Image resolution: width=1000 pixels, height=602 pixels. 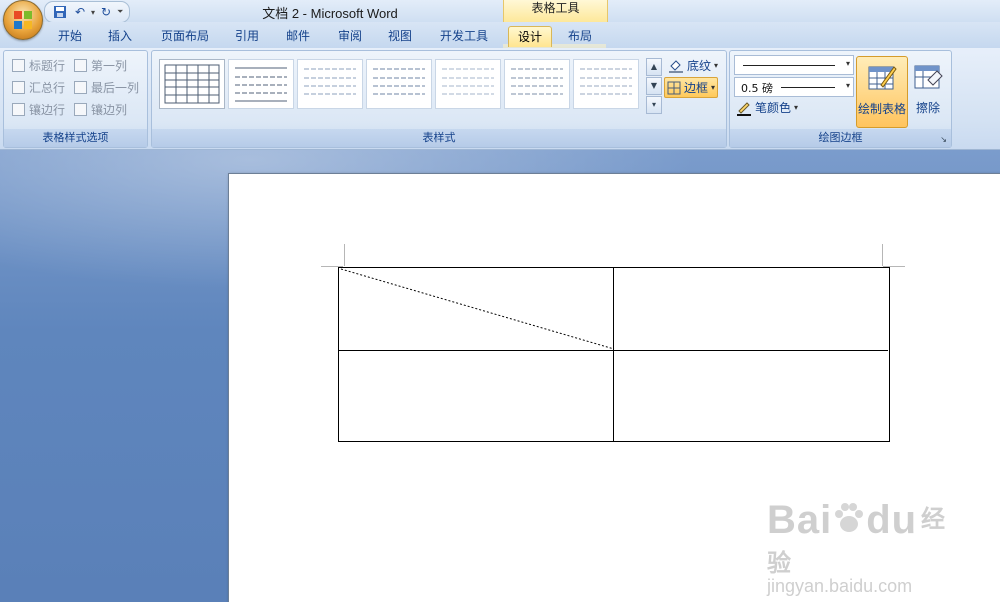 I want to click on checkbox-label: 镶边行, so click(x=47, y=110).